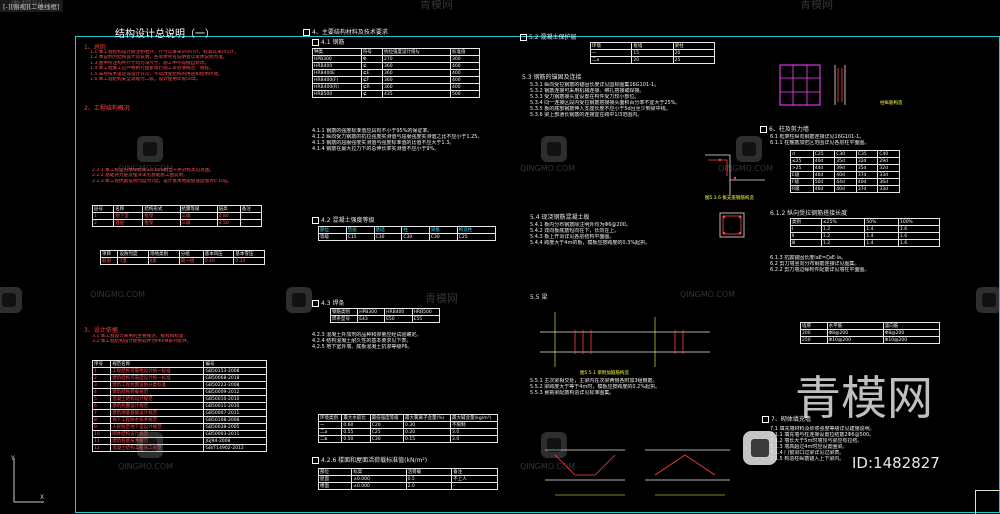 The width and height of the screenshot is (1000, 514). Describe the element at coordinates (814, 340) in the screenshot. I see `cell: 250` at that location.